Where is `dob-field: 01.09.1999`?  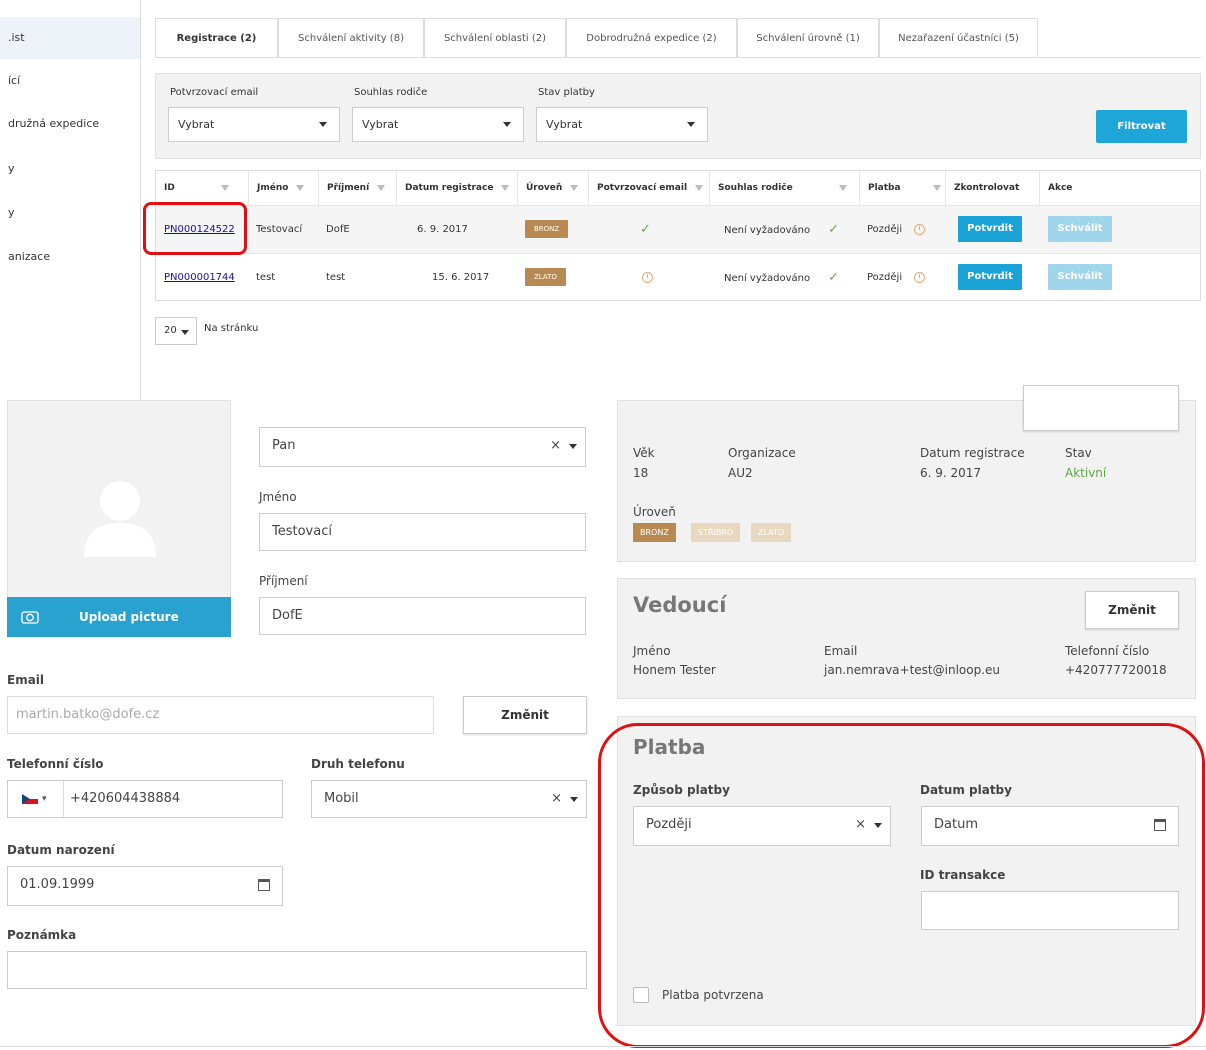 dob-field: 01.09.1999 is located at coordinates (145, 886).